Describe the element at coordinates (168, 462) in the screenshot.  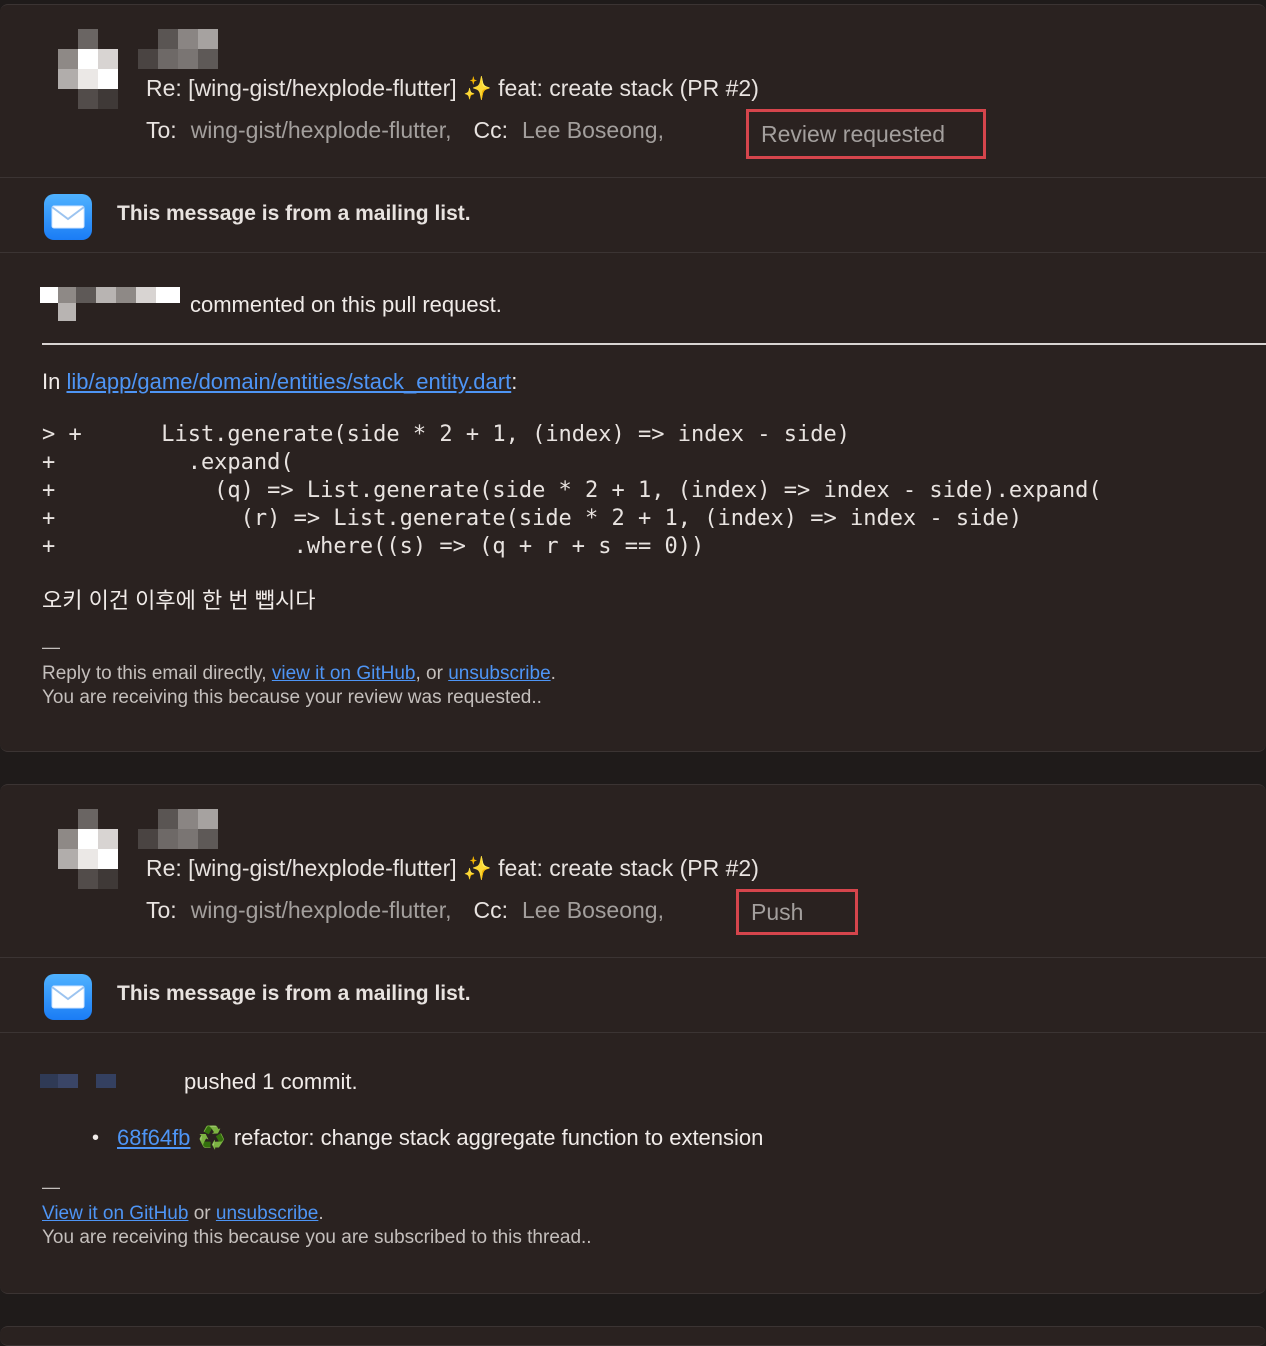
I see `code-line: + .expand(` at that location.